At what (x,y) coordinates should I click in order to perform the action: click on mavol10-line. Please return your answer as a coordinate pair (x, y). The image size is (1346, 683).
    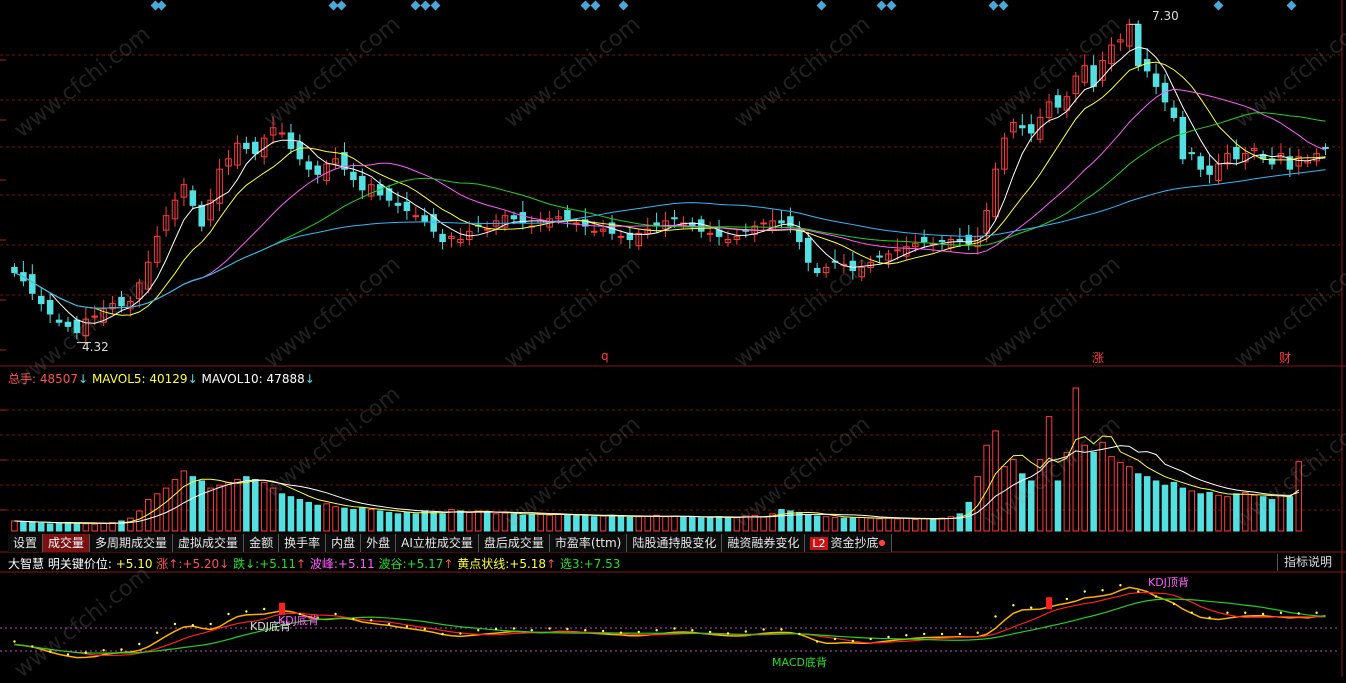
    Looking at the image, I should click on (656, 484).